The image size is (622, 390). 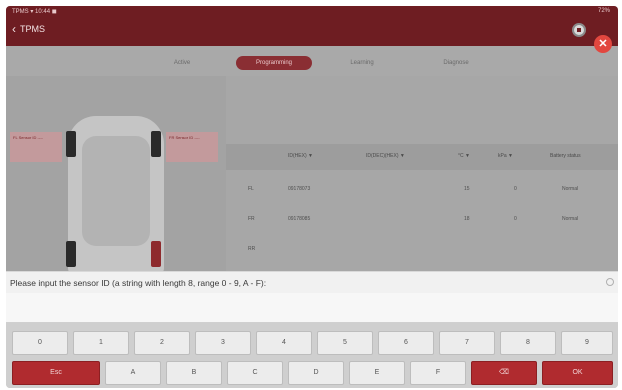 I want to click on key-8: 8, so click(x=528, y=343).